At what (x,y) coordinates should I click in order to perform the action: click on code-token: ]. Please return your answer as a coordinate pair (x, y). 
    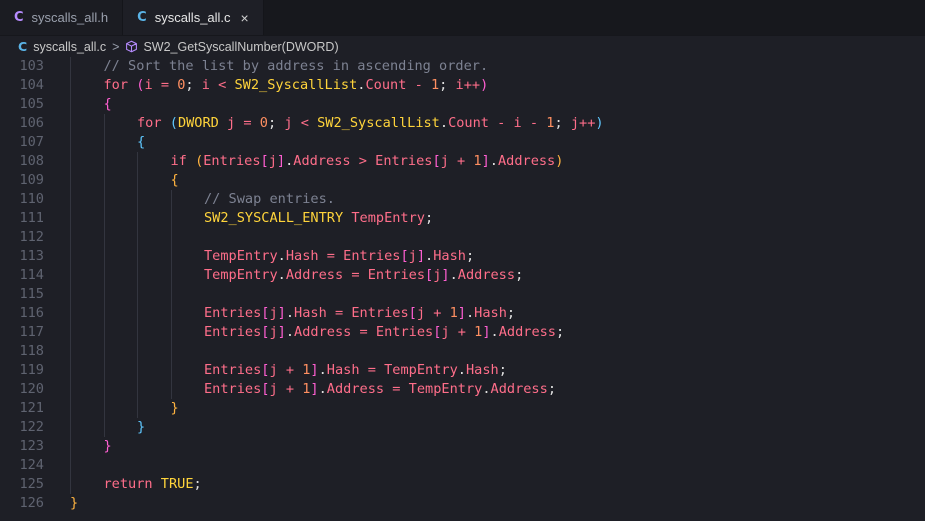
    Looking at the image, I should click on (314, 389).